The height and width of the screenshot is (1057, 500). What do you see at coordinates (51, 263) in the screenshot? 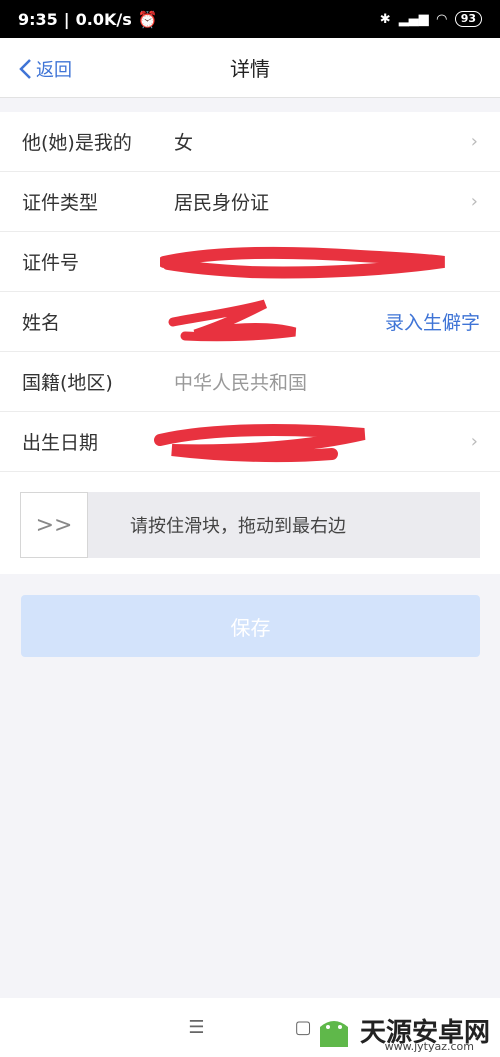
I see `id-number-label: 证件号` at bounding box center [51, 263].